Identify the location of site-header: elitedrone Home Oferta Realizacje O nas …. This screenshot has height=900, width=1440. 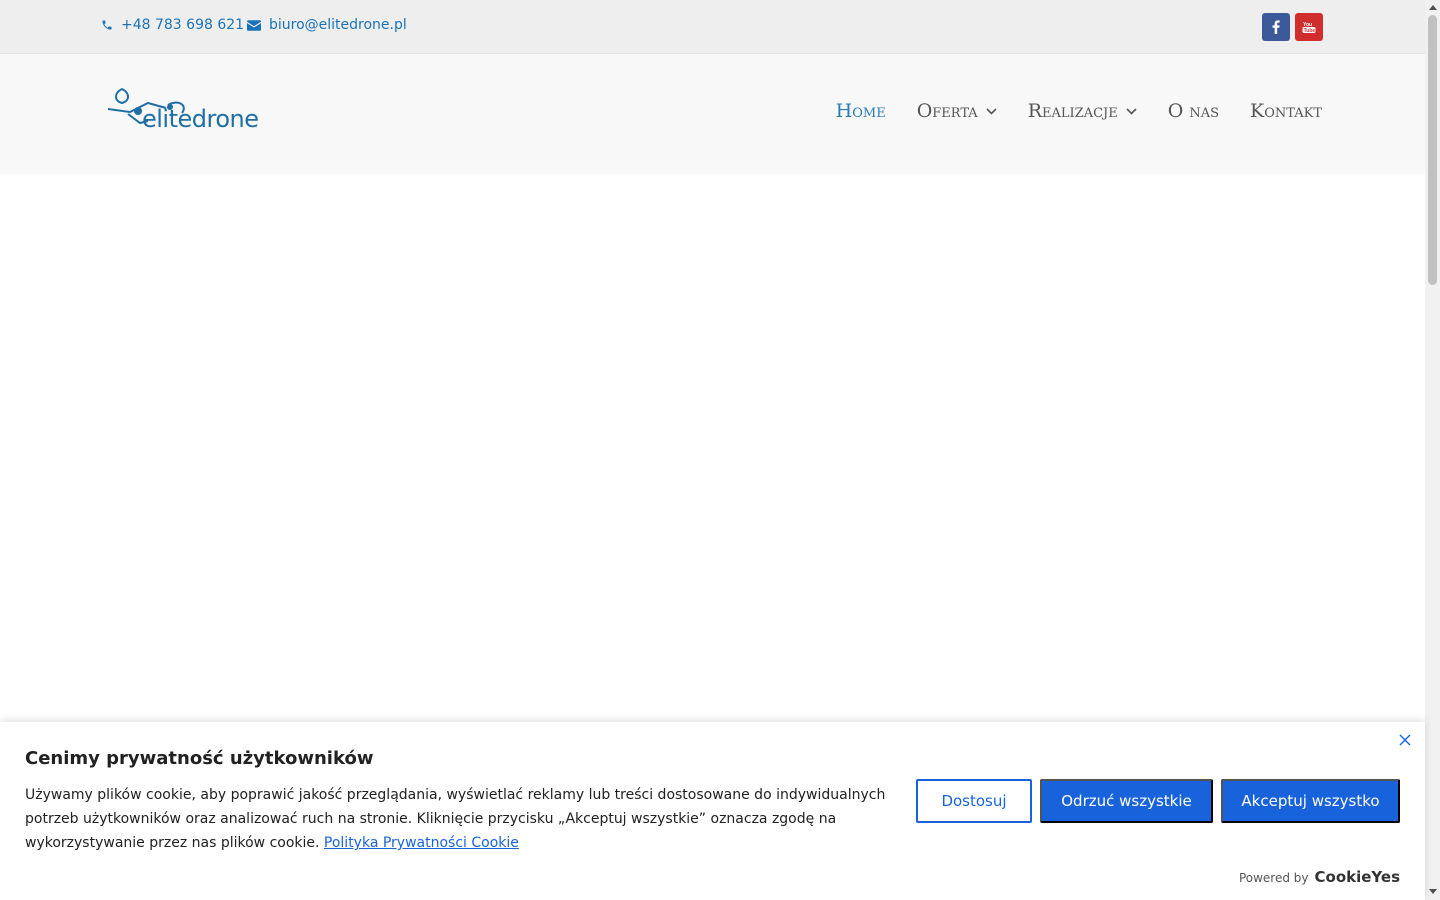
(712, 114).